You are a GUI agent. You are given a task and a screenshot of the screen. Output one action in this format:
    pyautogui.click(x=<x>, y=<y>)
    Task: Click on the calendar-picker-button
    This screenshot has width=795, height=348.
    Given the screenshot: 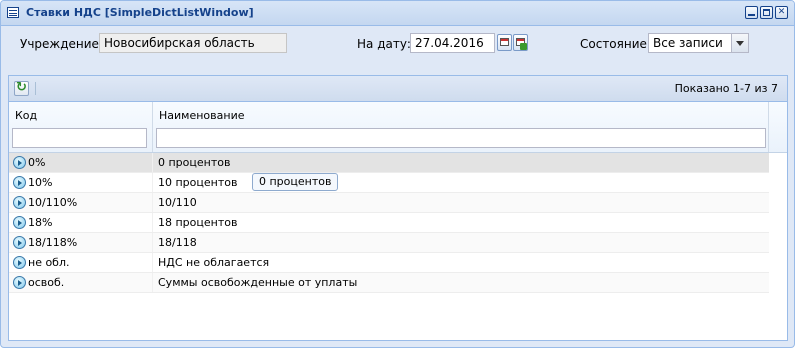 What is the action you would take?
    pyautogui.click(x=504, y=42)
    